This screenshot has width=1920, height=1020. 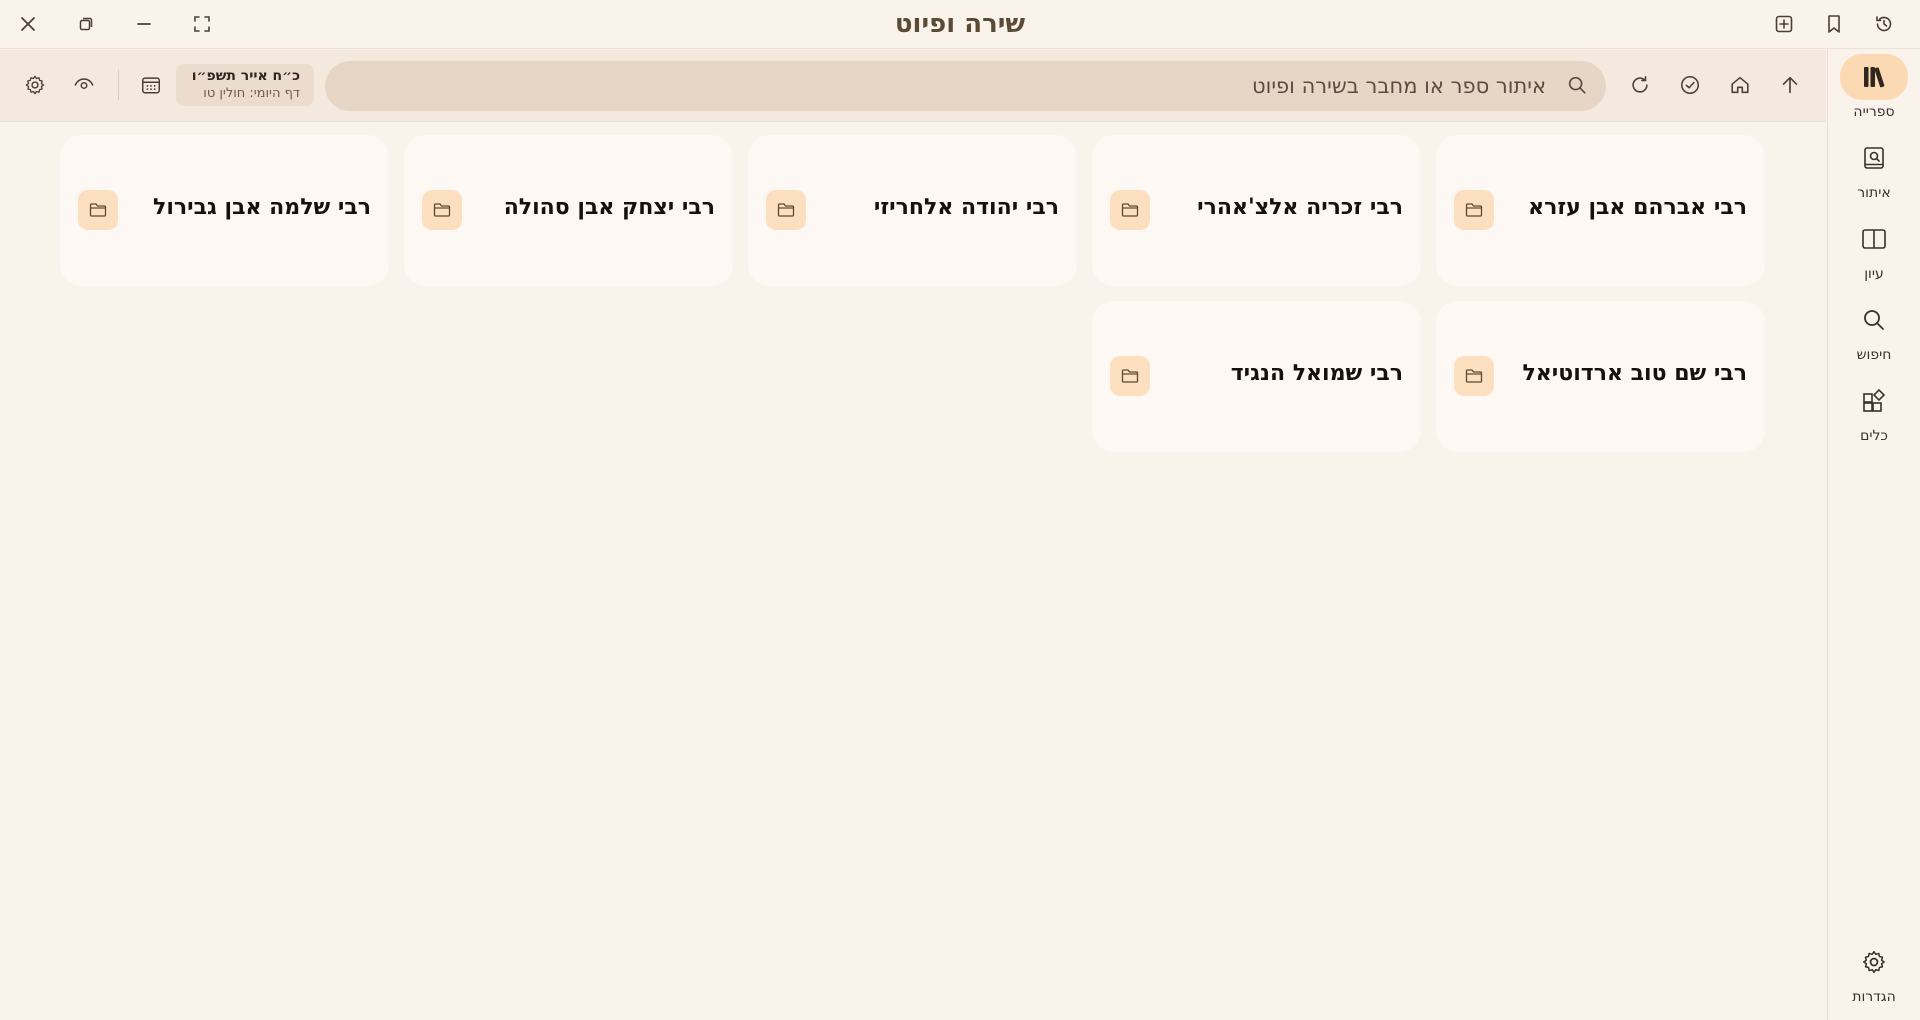 What do you see at coordinates (118, 85) in the screenshot?
I see `toolbar-divider` at bounding box center [118, 85].